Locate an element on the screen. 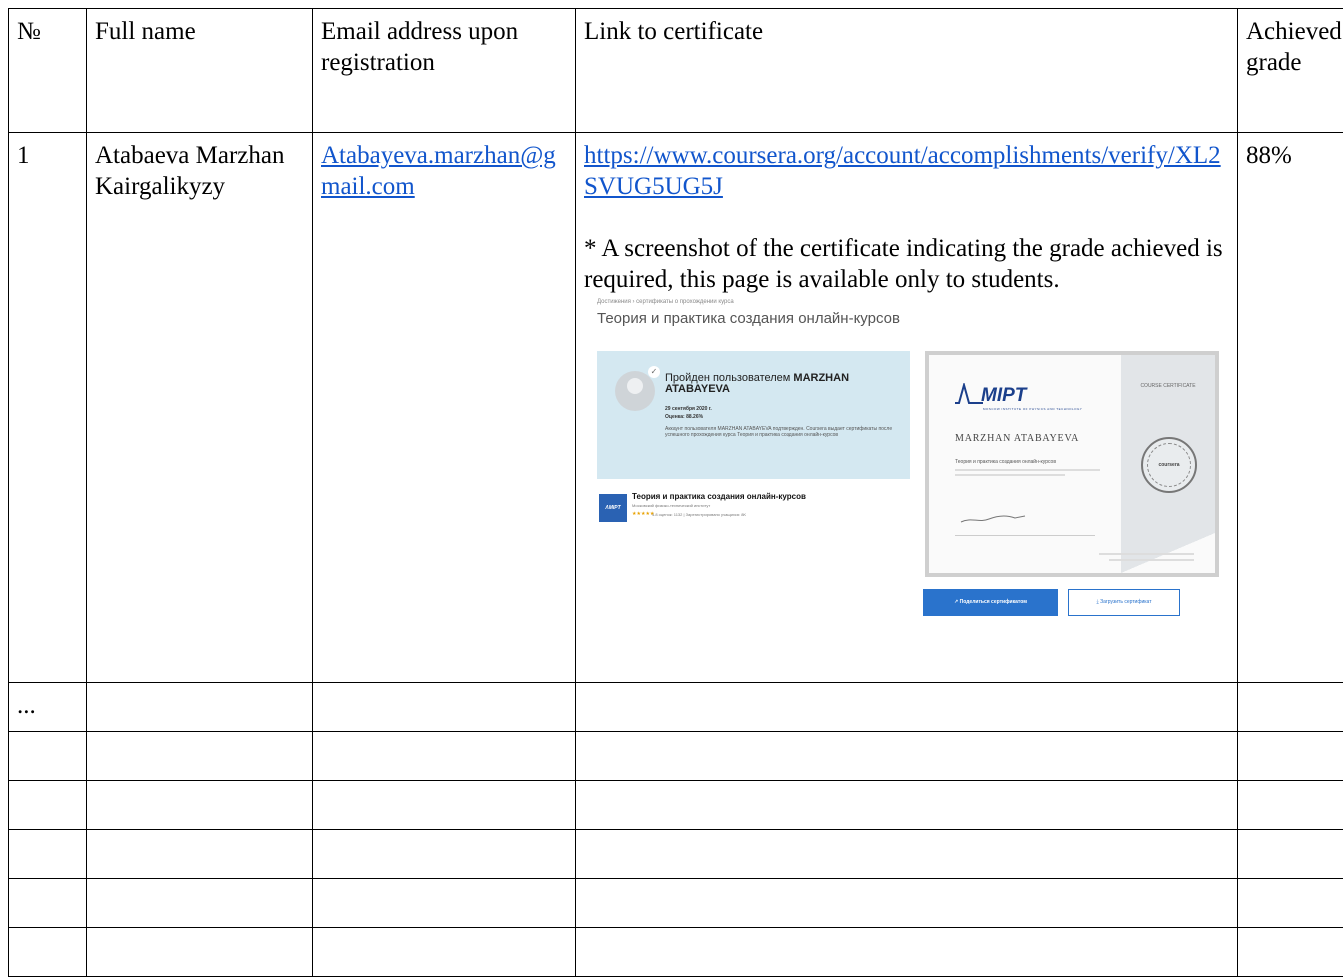  row-full-name: Atabaeva Marzhan Kairgalikyzy is located at coordinates (200, 408).